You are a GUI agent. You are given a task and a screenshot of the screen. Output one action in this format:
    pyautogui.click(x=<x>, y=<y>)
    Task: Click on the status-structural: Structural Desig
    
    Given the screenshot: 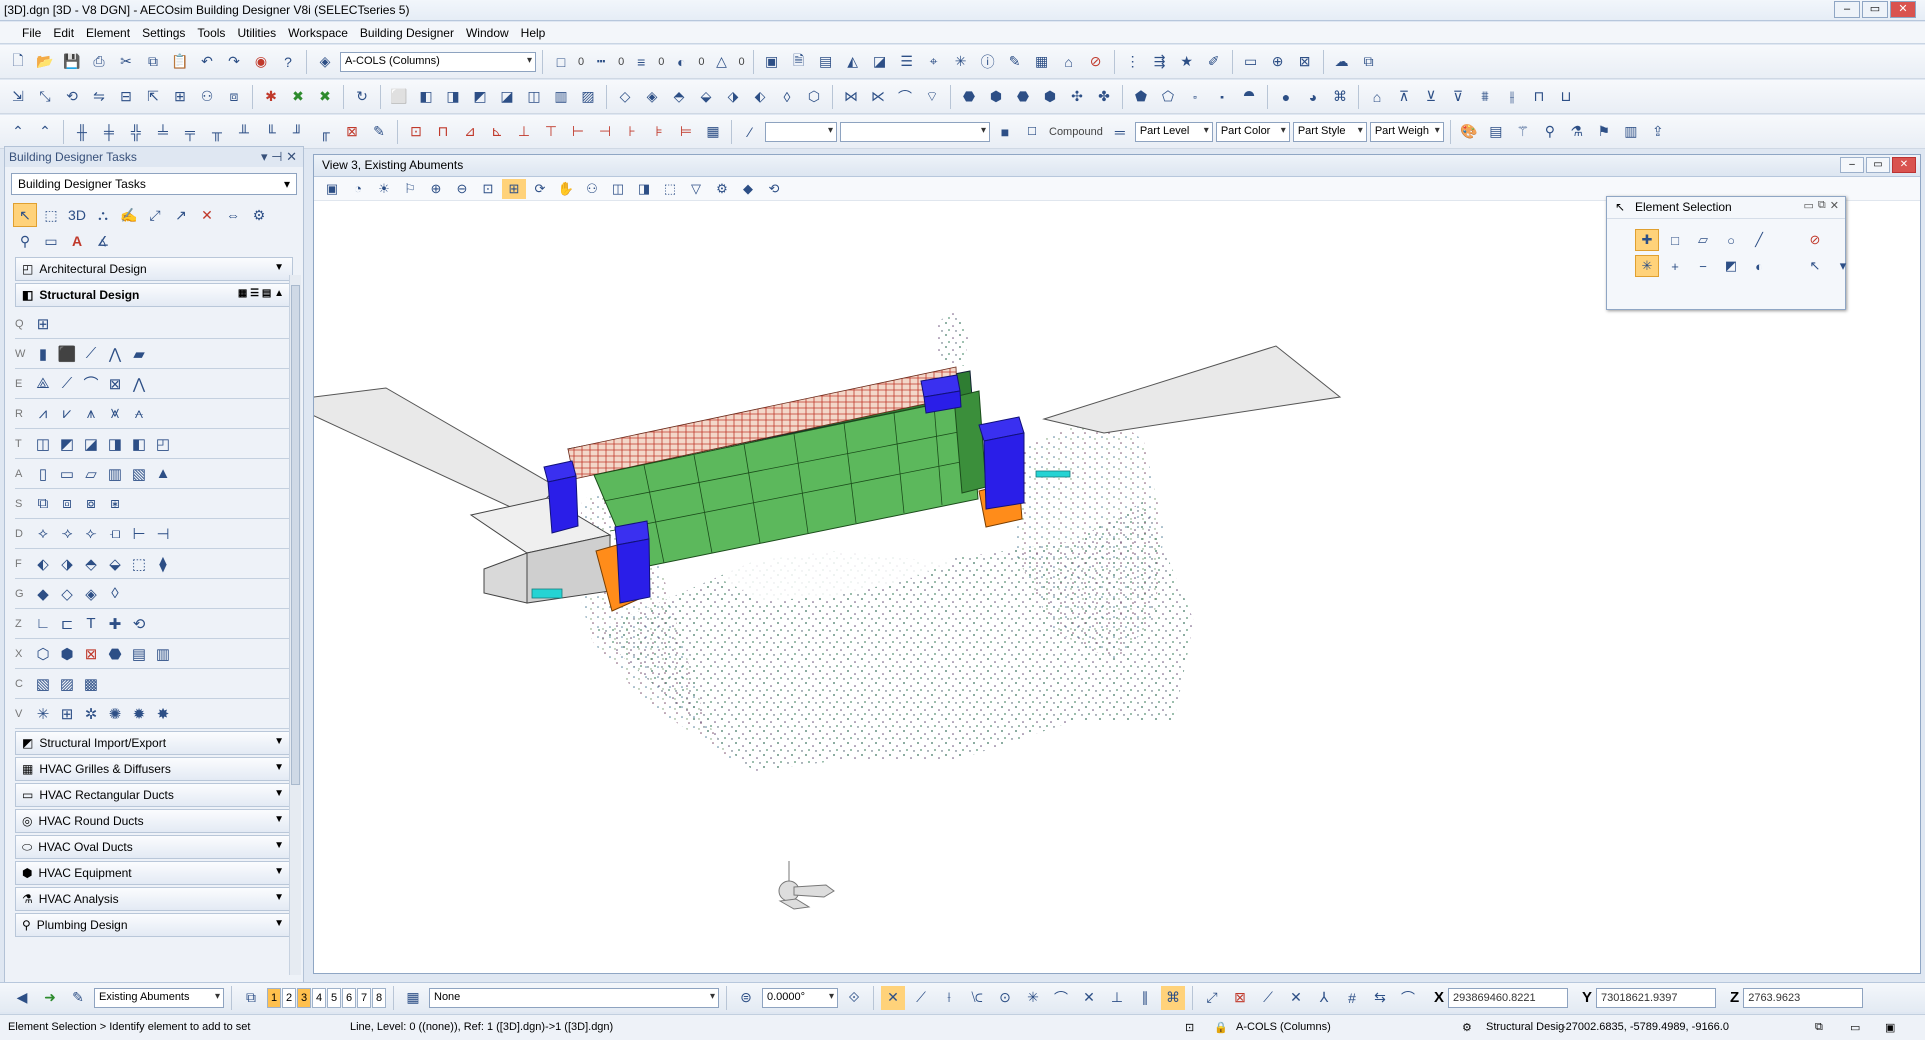 What is the action you would take?
    pyautogui.click(x=1525, y=1027)
    